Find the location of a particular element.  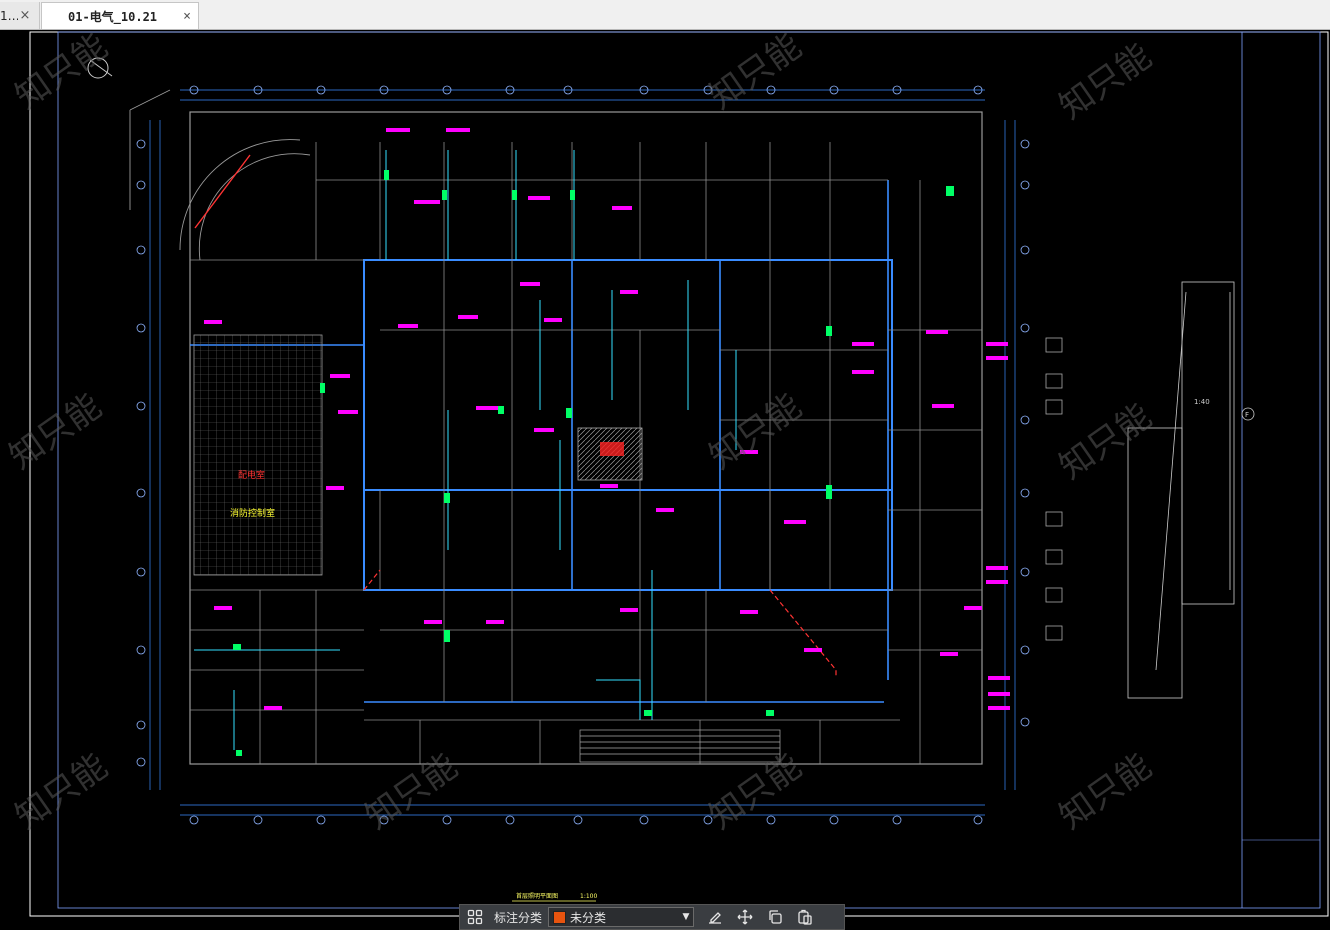

grid-icon is located at coordinates (475, 917).